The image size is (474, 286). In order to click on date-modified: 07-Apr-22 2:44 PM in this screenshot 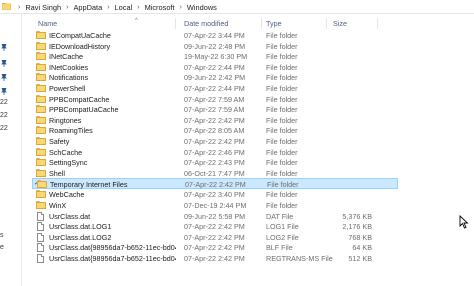, I will do `click(214, 88)`.